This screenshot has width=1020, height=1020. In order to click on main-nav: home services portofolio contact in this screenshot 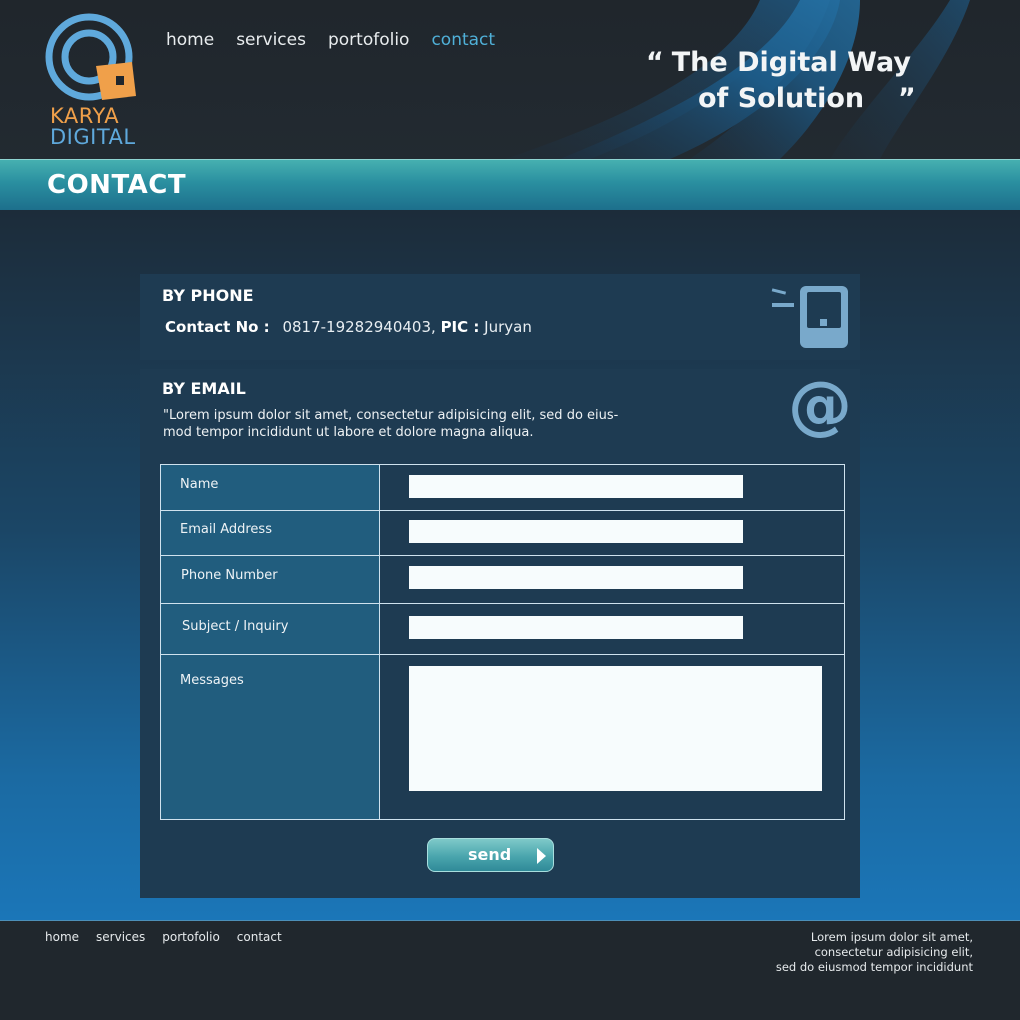, I will do `click(341, 40)`.